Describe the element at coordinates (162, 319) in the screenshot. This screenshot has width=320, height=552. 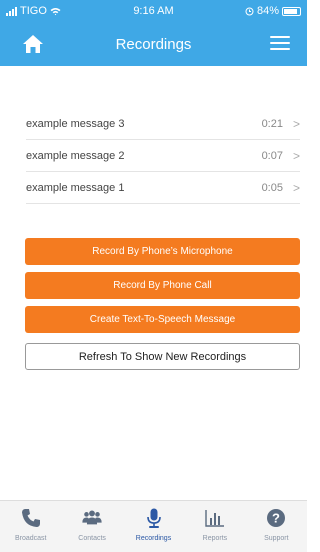
I see `create-tts-button: Create Text-To-Speech Message` at that location.